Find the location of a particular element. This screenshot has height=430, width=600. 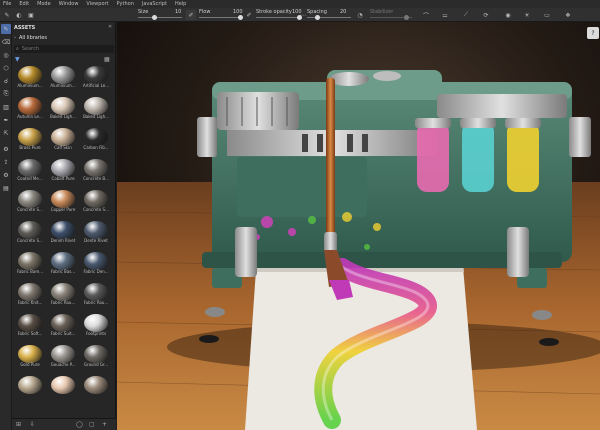

stroke-opacity-slider-track is located at coordinates (278, 17).